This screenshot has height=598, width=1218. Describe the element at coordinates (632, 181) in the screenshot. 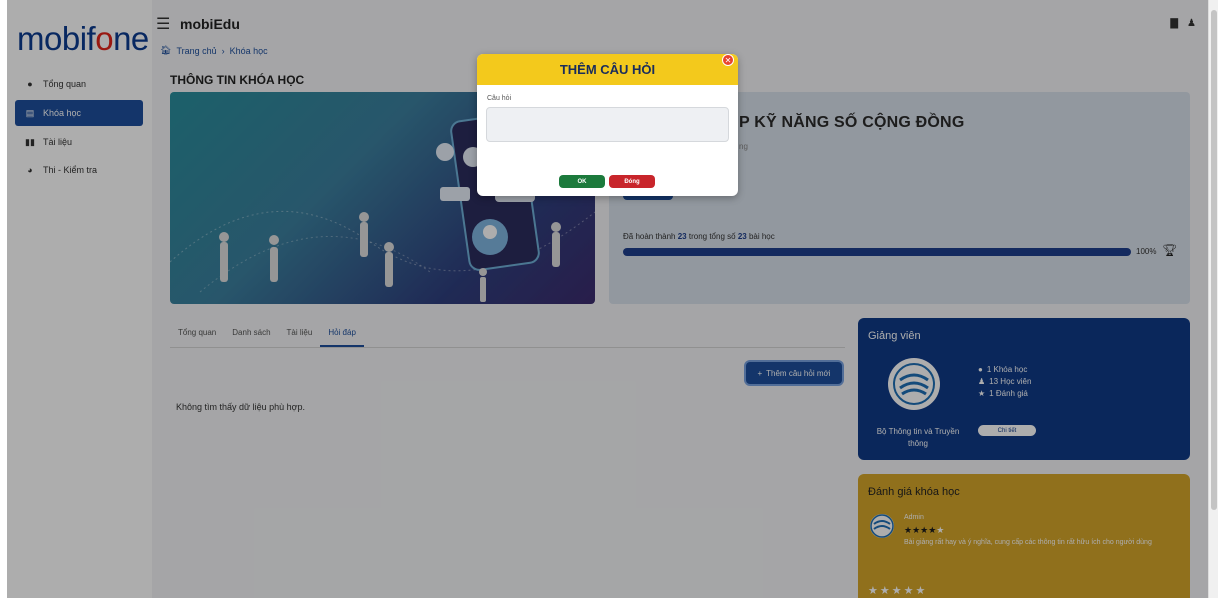

I see `cancel-button: Đóng` at that location.